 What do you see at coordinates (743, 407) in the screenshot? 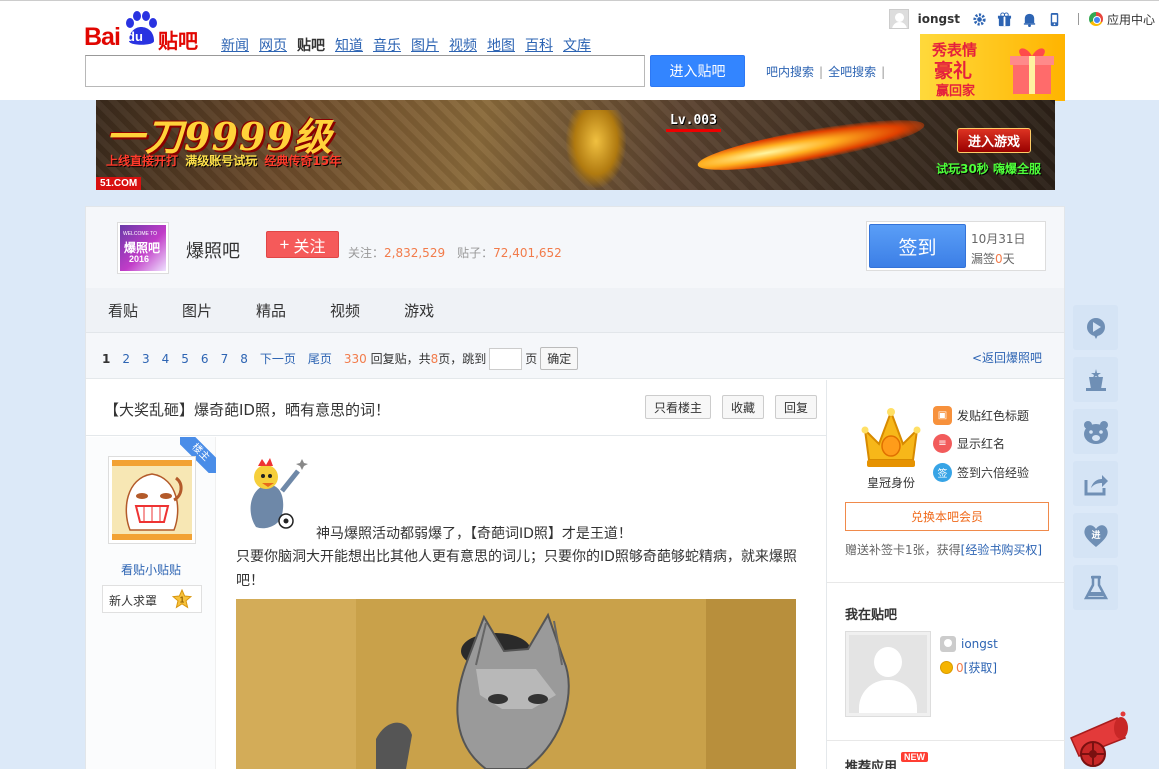
I see `favorite-button: 收藏` at bounding box center [743, 407].